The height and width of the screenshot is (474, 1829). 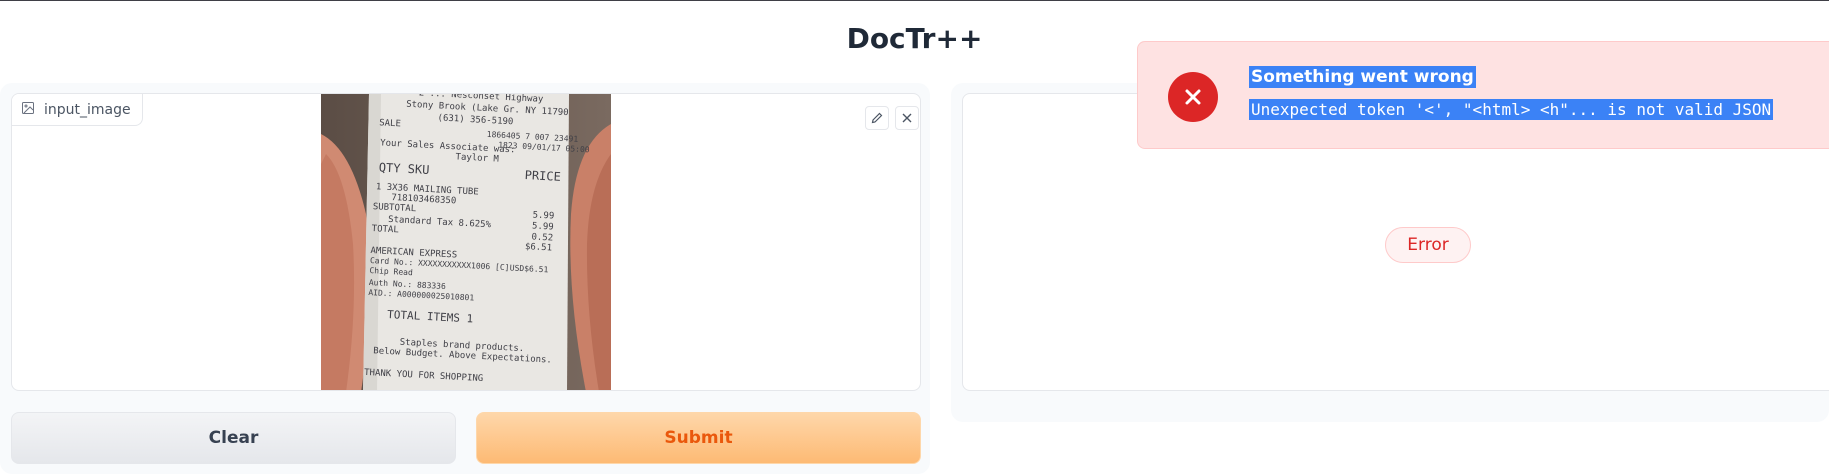 I want to click on receipt-sale: SALE, so click(x=390, y=123).